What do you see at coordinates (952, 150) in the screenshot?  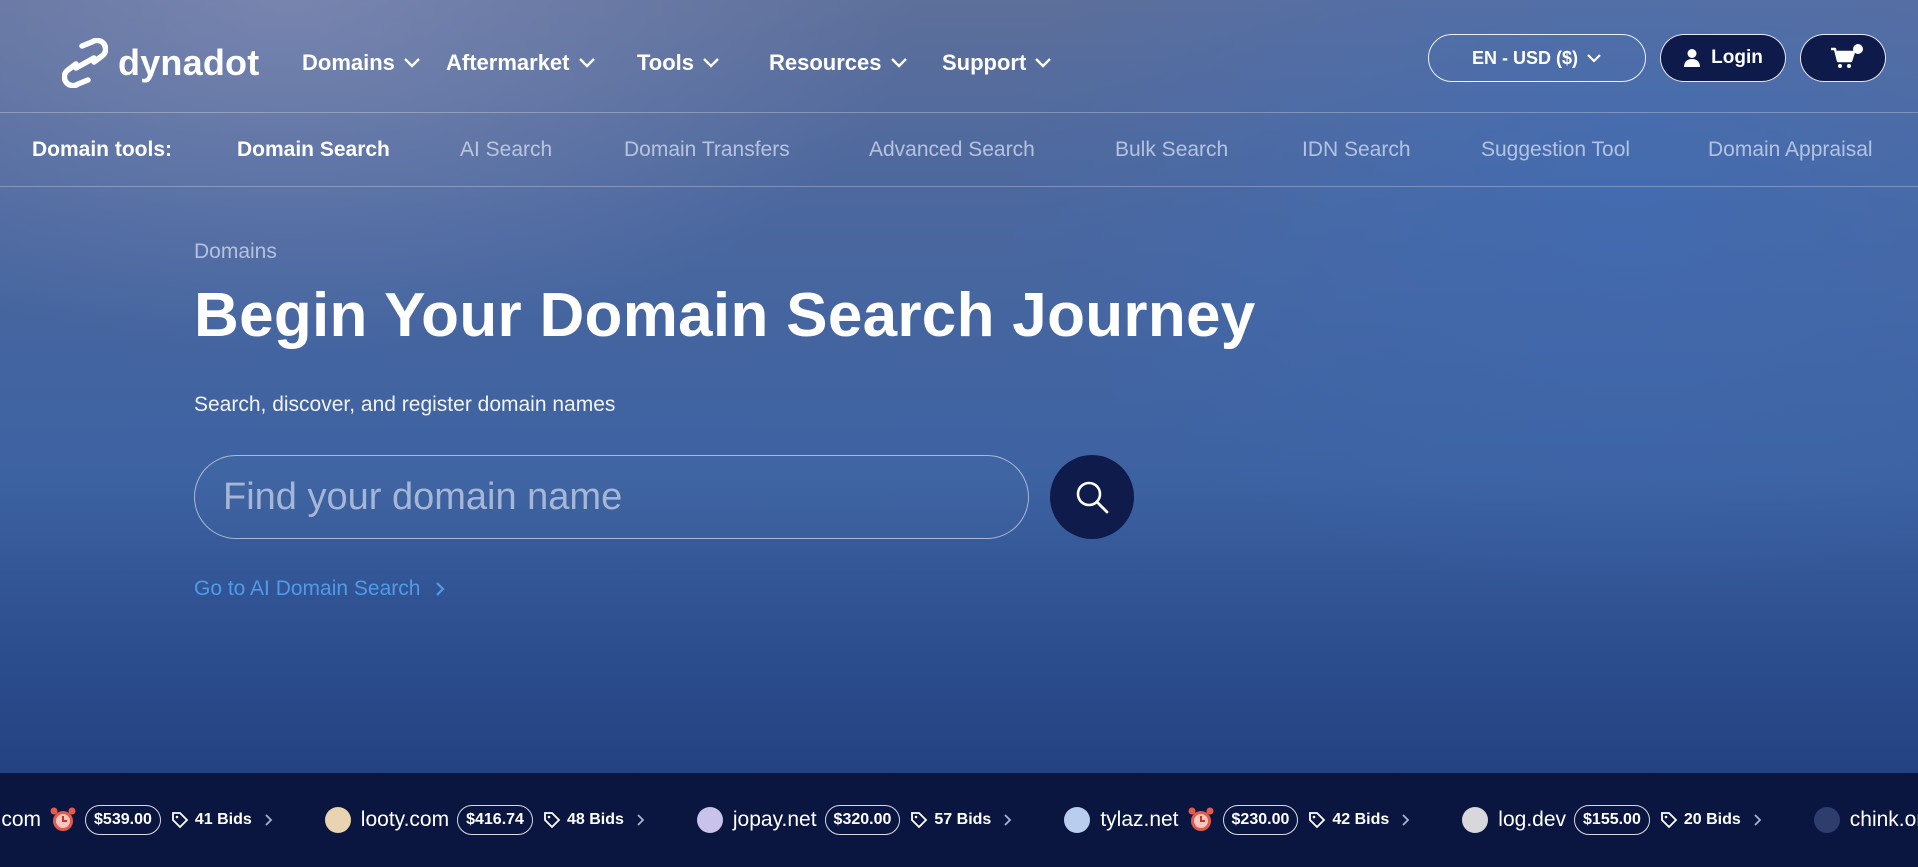 I see `tab-advanced-search: Advanced Search` at bounding box center [952, 150].